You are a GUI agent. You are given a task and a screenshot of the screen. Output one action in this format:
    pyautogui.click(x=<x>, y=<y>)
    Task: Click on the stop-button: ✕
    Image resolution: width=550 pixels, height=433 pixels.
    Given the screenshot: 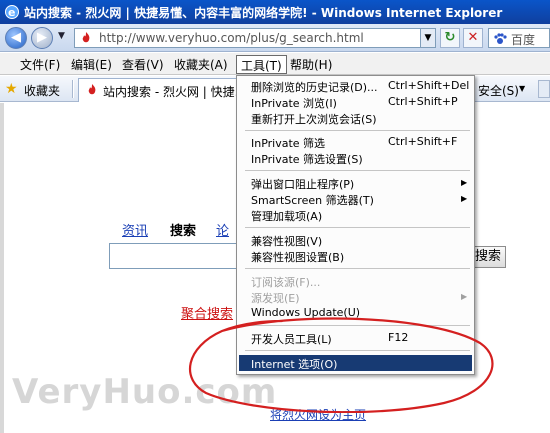 What is the action you would take?
    pyautogui.click(x=473, y=38)
    